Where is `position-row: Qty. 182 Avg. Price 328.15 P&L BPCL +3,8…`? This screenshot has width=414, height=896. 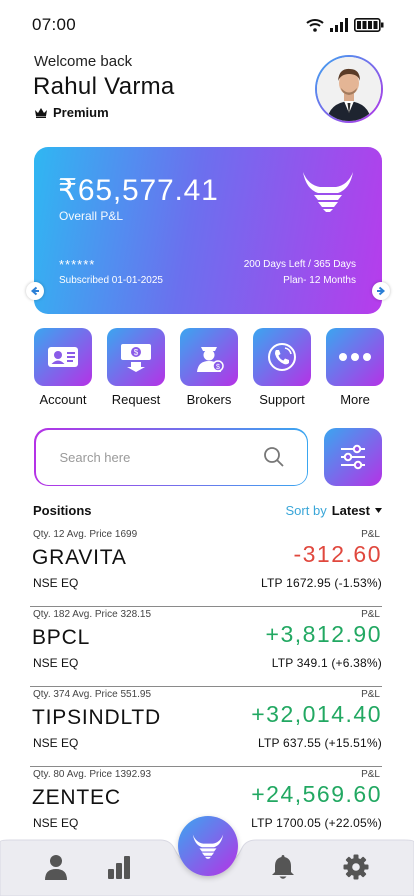 position-row: Qty. 182 Avg. Price 328.15 P&L BPCL +3,8… is located at coordinates (206, 647).